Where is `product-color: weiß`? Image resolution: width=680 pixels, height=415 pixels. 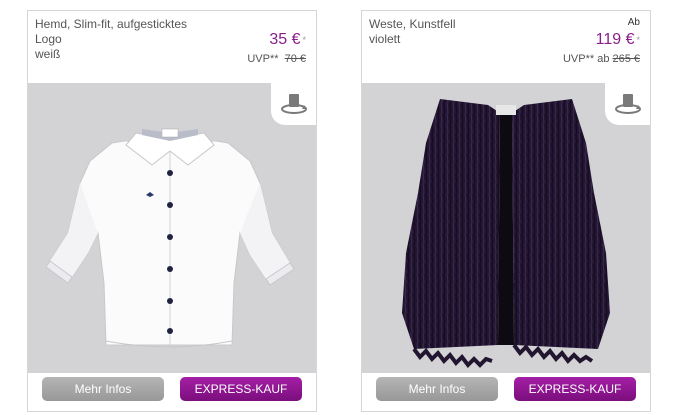
product-color: weiß is located at coordinates (48, 54).